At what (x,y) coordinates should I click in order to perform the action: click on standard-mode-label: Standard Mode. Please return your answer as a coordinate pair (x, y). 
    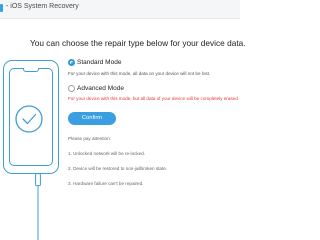
    Looking at the image, I should click on (99, 62).